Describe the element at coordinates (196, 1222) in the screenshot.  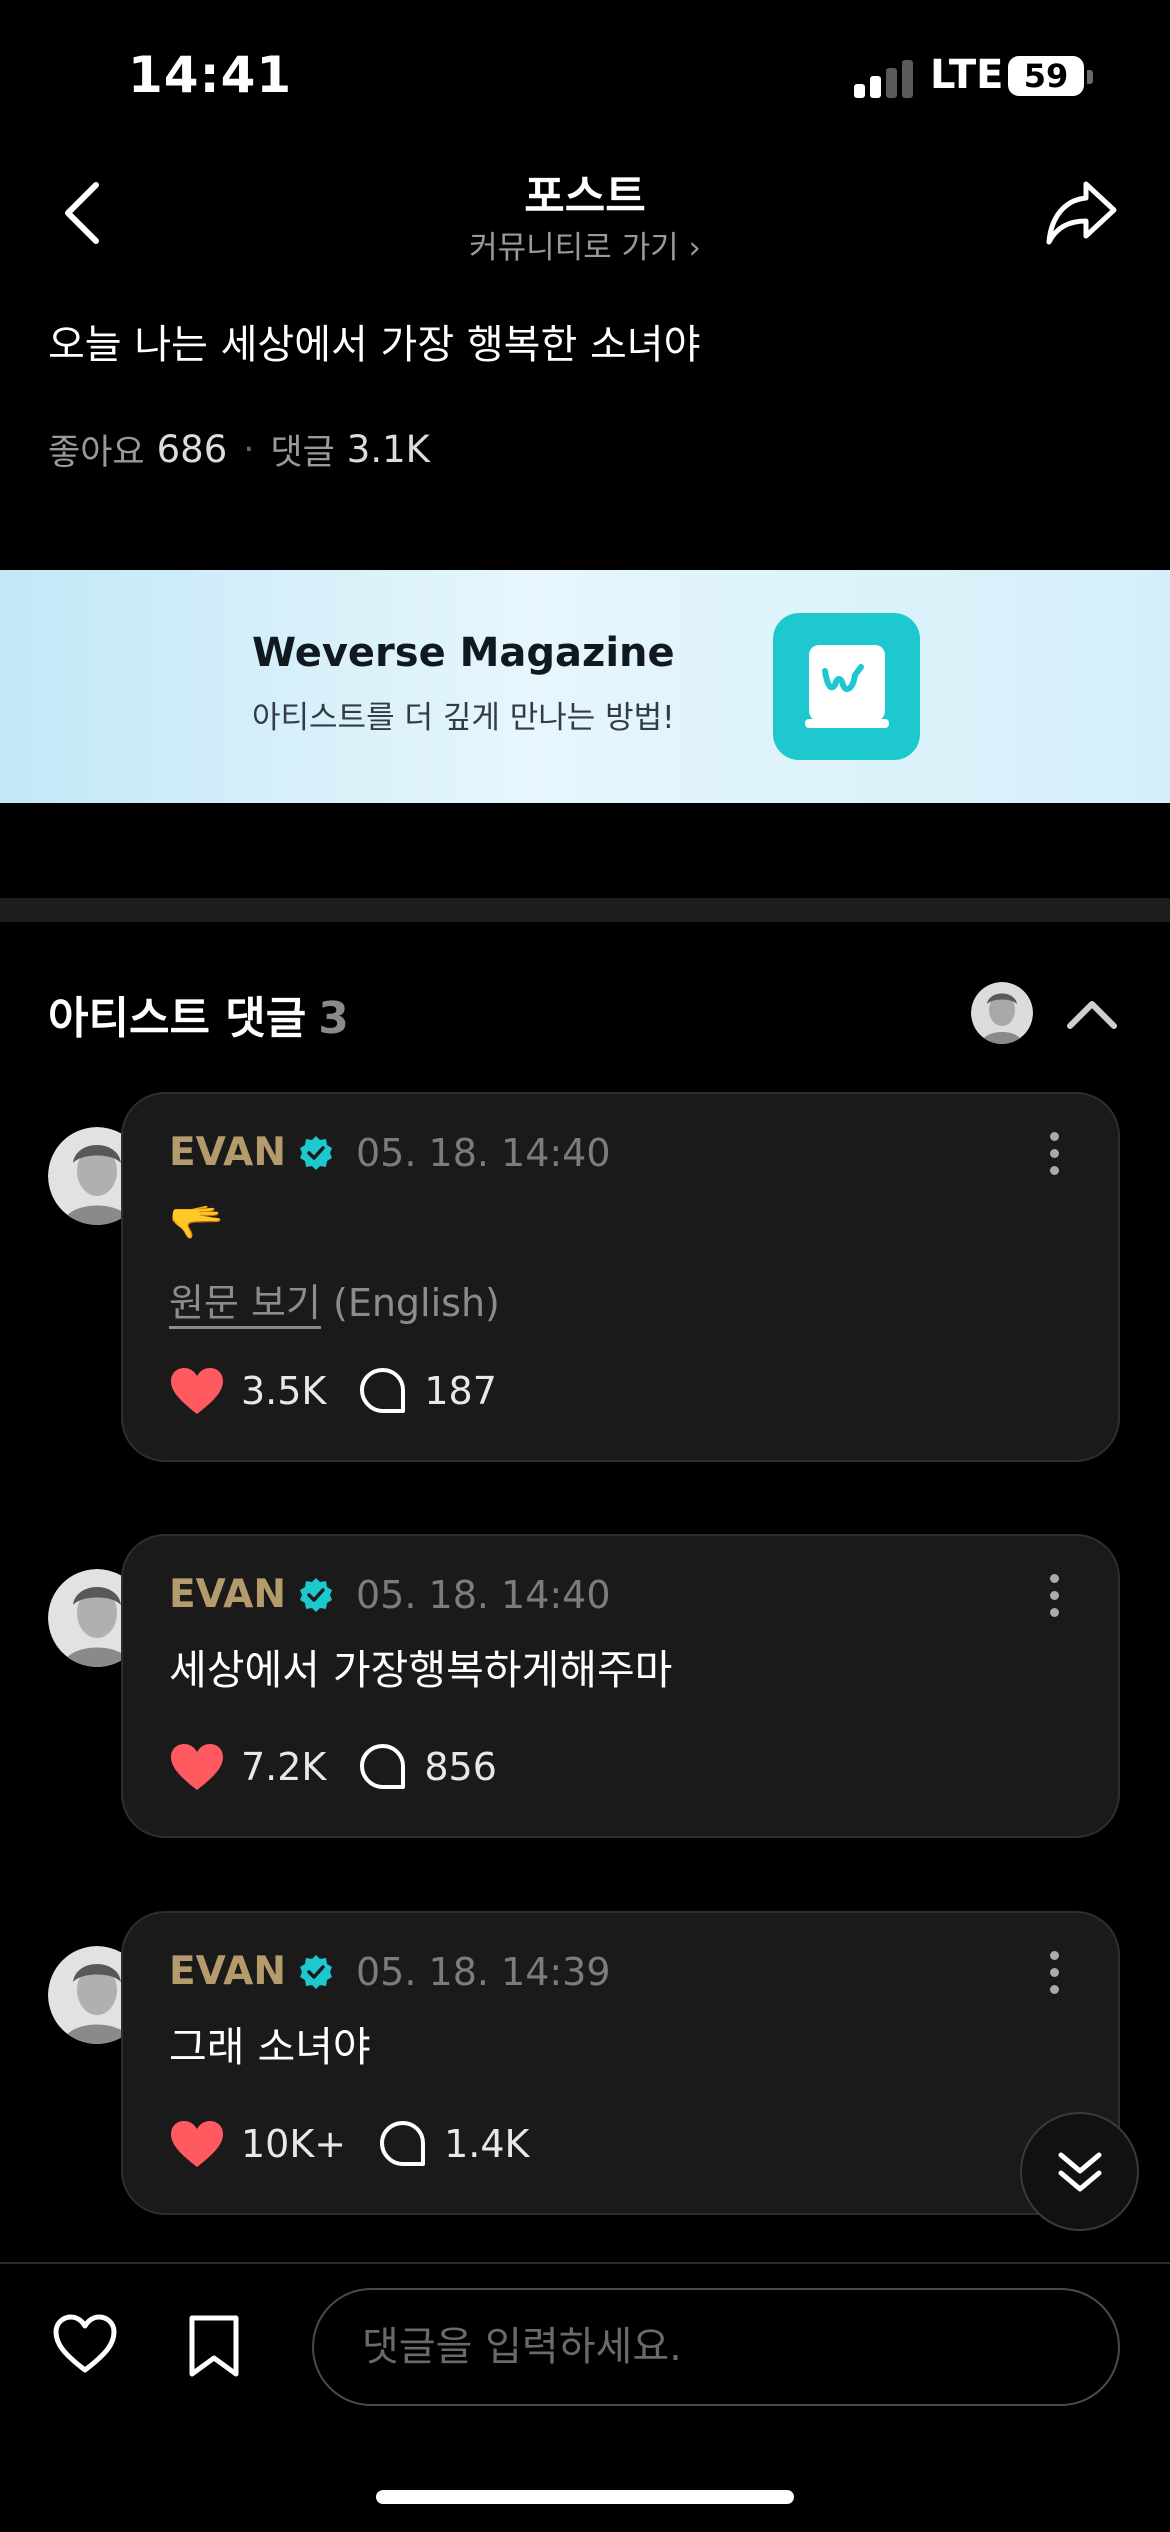
I see `comment-text: 🫳` at that location.